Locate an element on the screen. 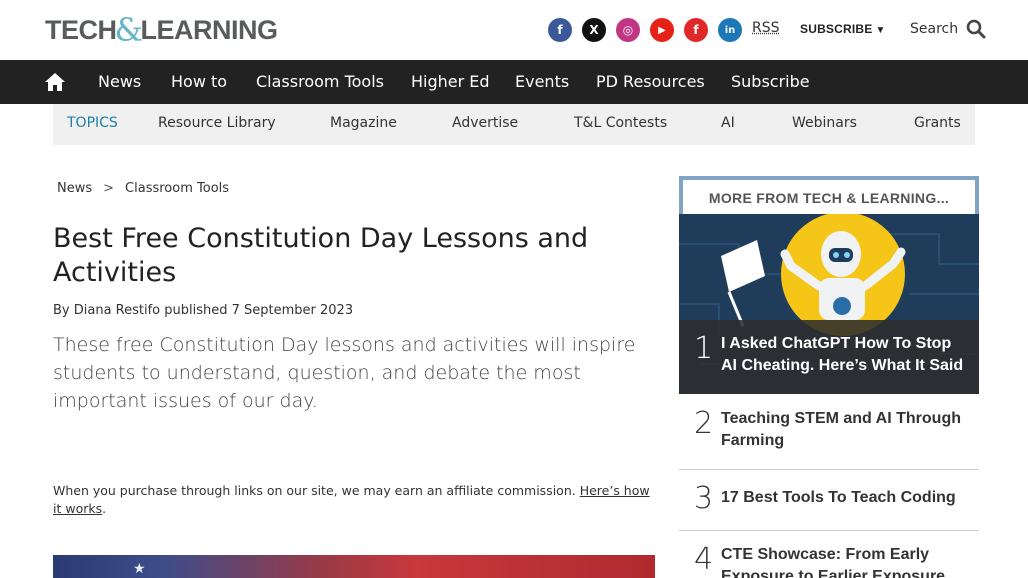 The width and height of the screenshot is (1028, 578). article-hero-image: ★ is located at coordinates (354, 566).